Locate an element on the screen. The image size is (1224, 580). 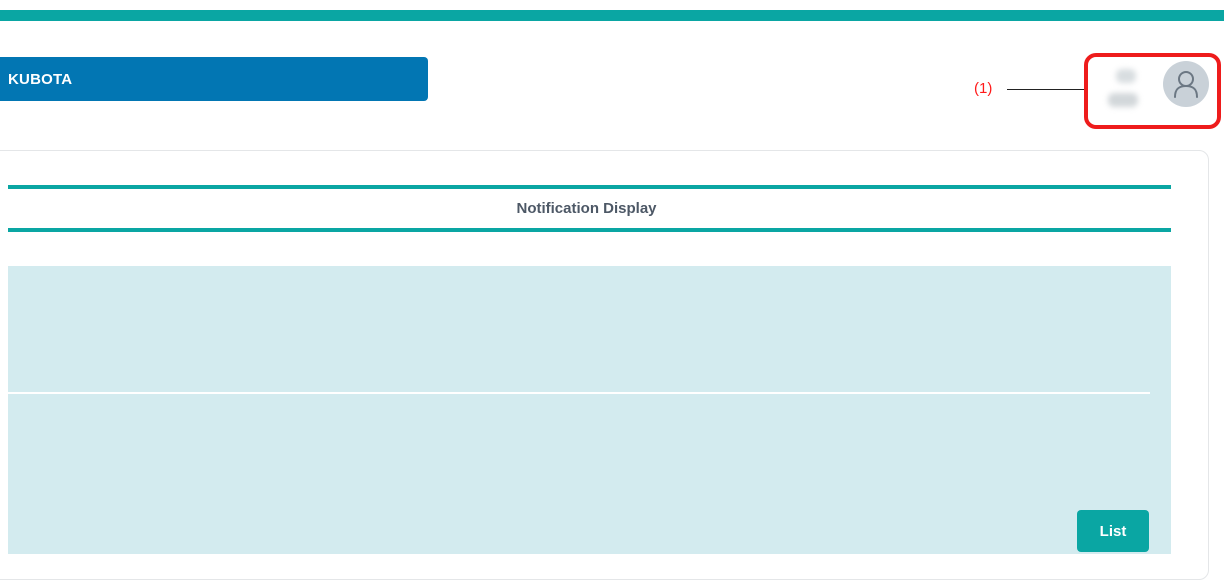
callout-line is located at coordinates (1046, 89).